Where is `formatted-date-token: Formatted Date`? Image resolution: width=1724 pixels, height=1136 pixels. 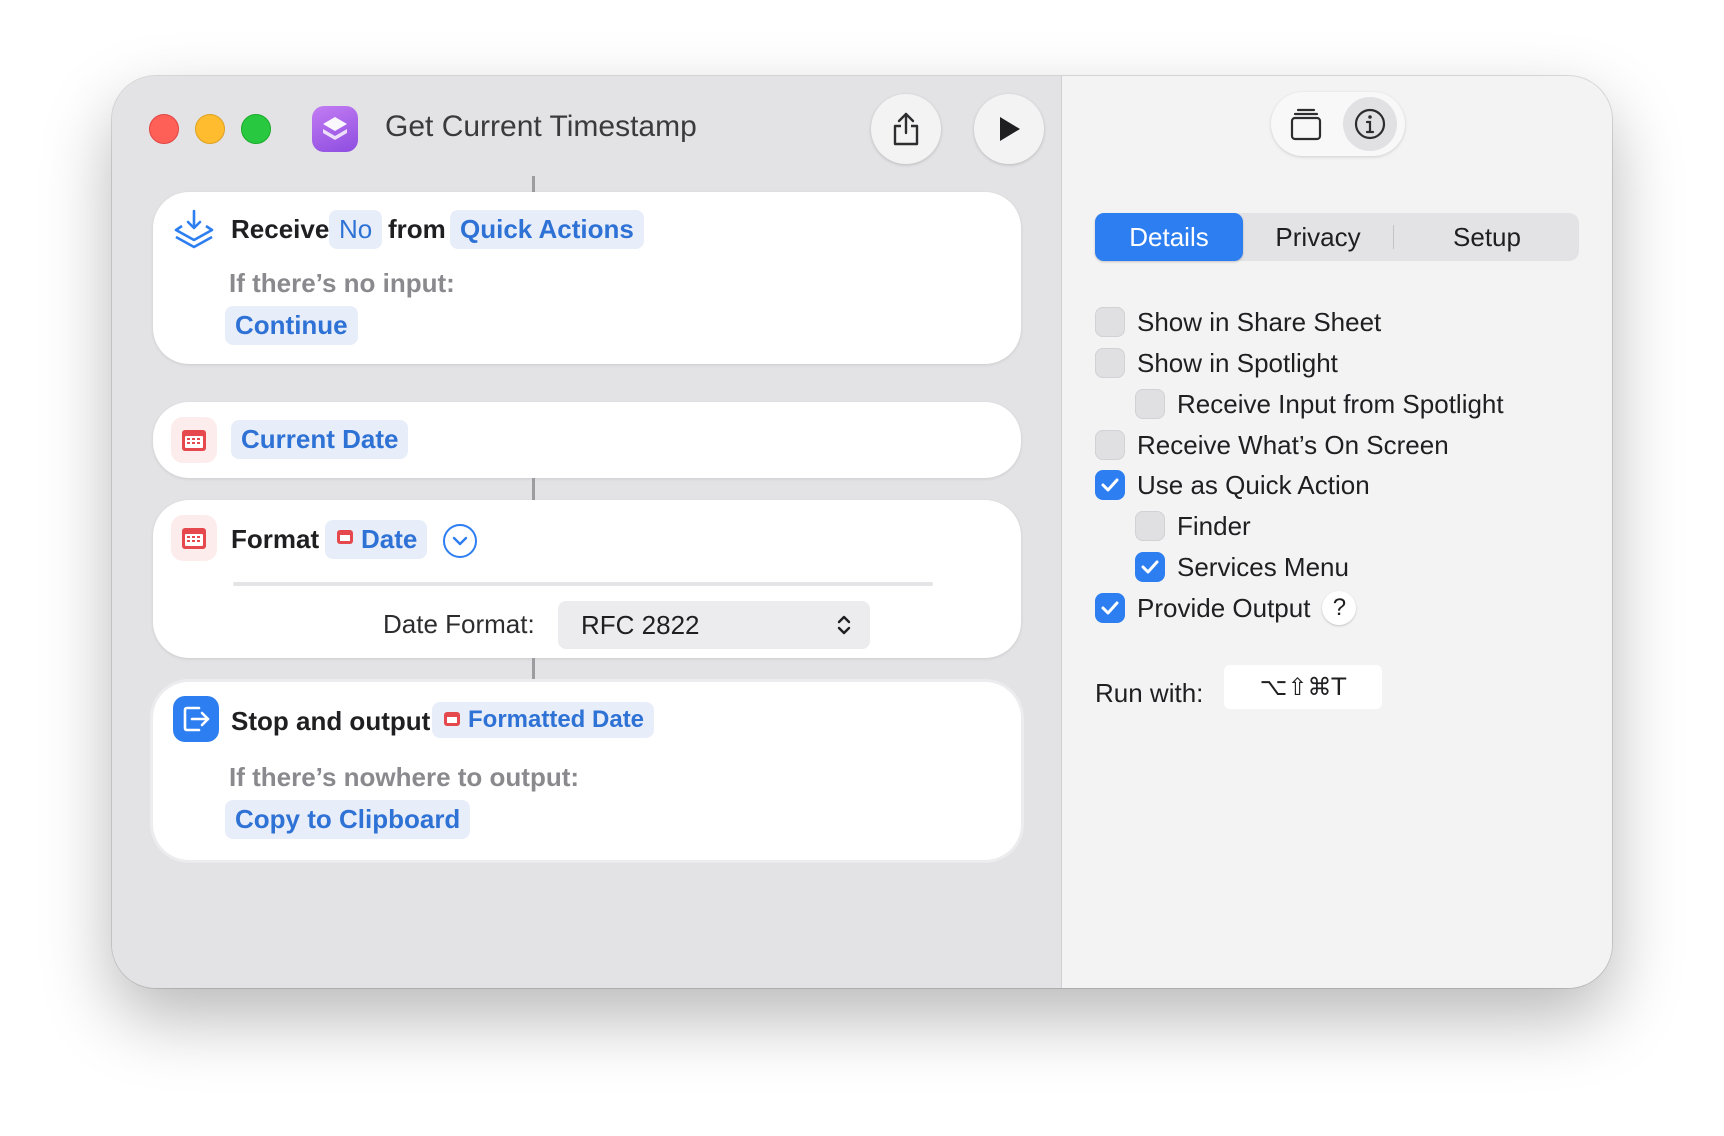
formatted-date-token: Formatted Date is located at coordinates (543, 720).